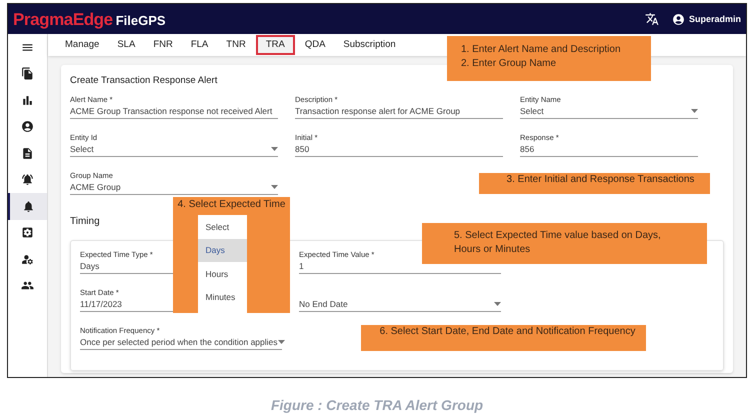 This screenshot has width=754, height=420. Describe the element at coordinates (222, 250) in the screenshot. I see `menu-item: Days` at that location.